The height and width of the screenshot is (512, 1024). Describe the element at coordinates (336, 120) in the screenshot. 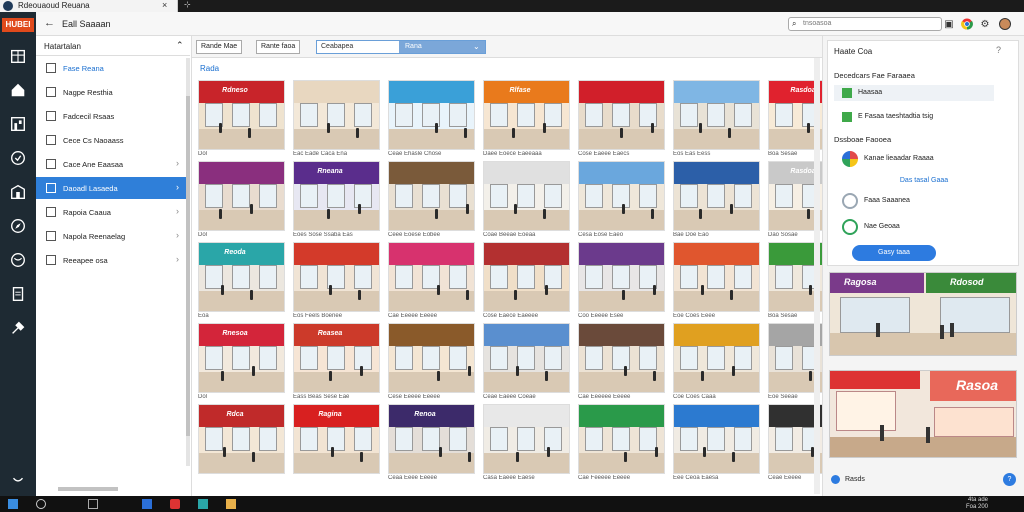

I see `image-thumbnail: Eac Eade Caca Ena` at that location.